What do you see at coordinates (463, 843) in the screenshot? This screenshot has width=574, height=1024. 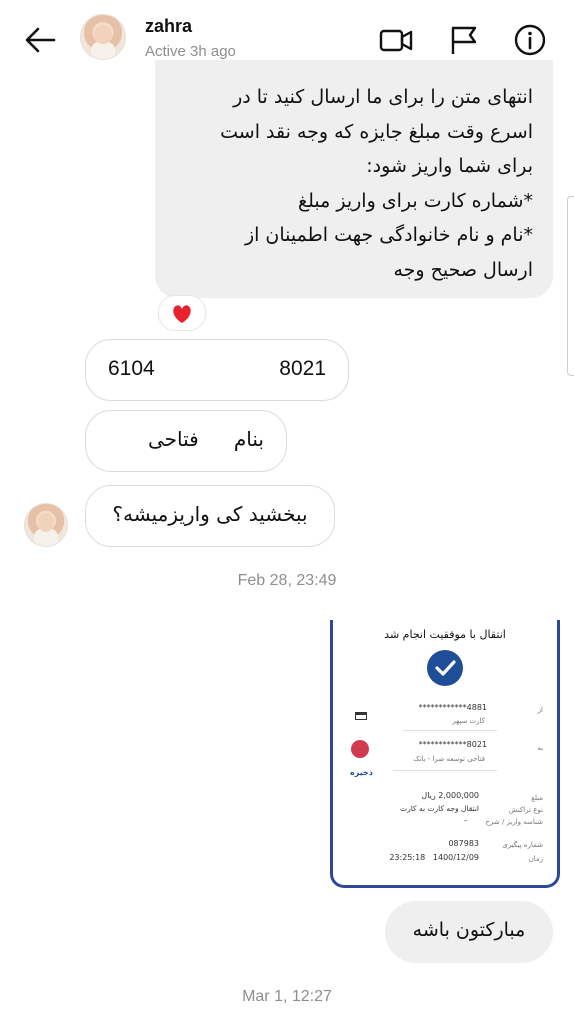 I see `tracking-value: 087983` at bounding box center [463, 843].